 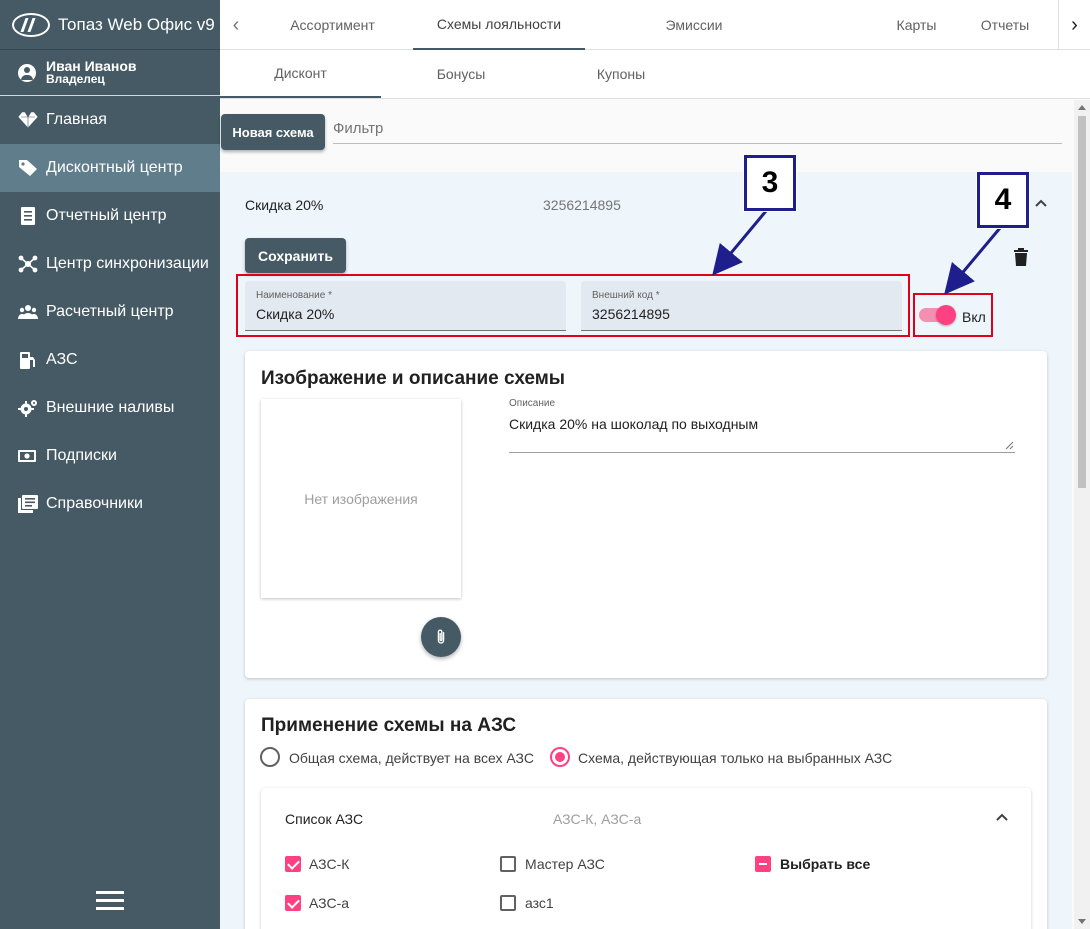 I want to click on subtab-bonuses: Бонусы, so click(x=461, y=74).